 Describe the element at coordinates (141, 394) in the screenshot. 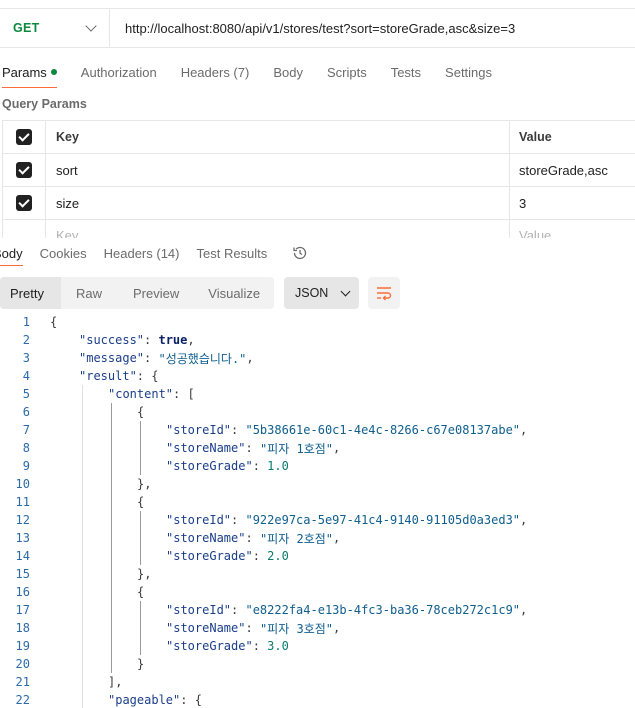

I see `code-token: "content"` at that location.